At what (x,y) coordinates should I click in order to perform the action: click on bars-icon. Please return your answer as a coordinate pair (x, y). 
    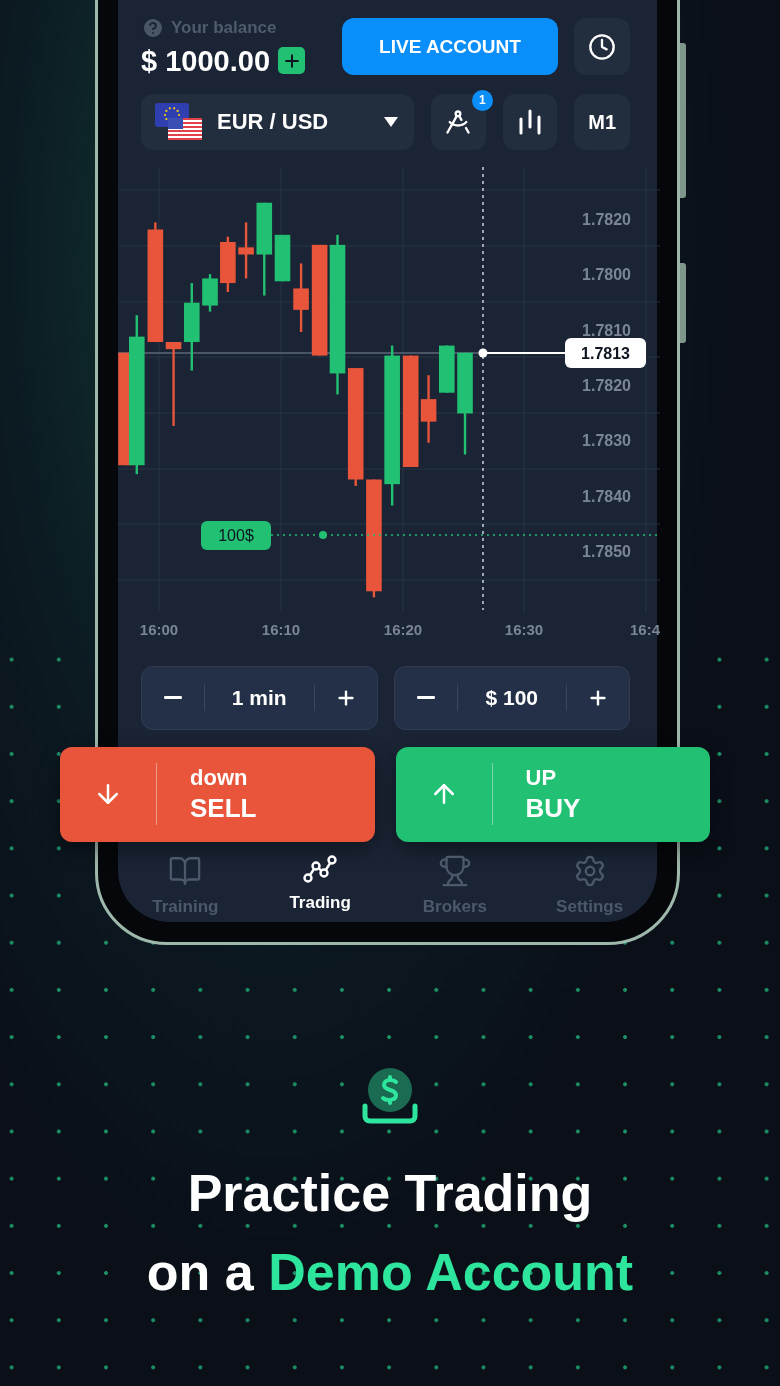
    Looking at the image, I should click on (530, 121).